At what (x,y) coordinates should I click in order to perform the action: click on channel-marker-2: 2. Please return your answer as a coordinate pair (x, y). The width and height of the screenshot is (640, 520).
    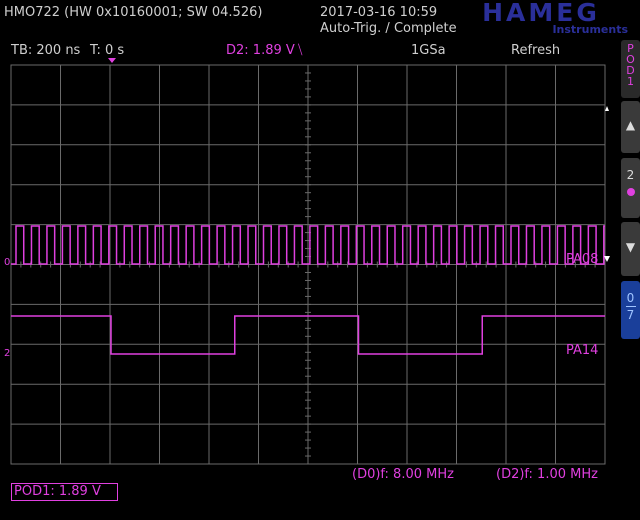
    Looking at the image, I should click on (7, 353).